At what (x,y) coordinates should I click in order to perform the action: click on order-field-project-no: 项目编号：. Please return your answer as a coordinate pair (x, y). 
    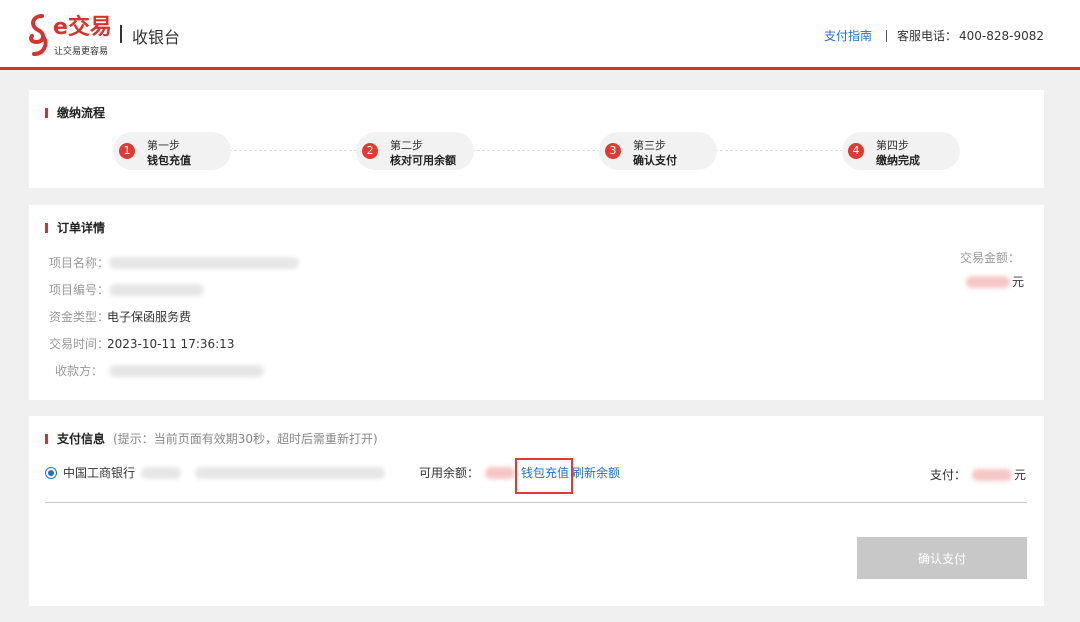
    Looking at the image, I should click on (126, 289).